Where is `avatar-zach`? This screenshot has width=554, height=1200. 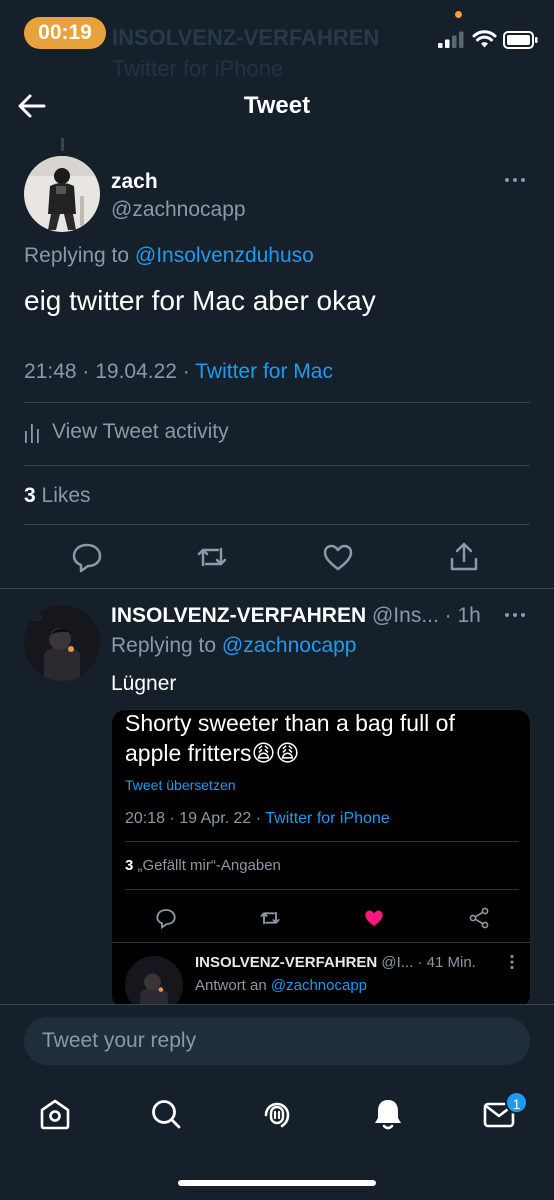
avatar-zach is located at coordinates (62, 194).